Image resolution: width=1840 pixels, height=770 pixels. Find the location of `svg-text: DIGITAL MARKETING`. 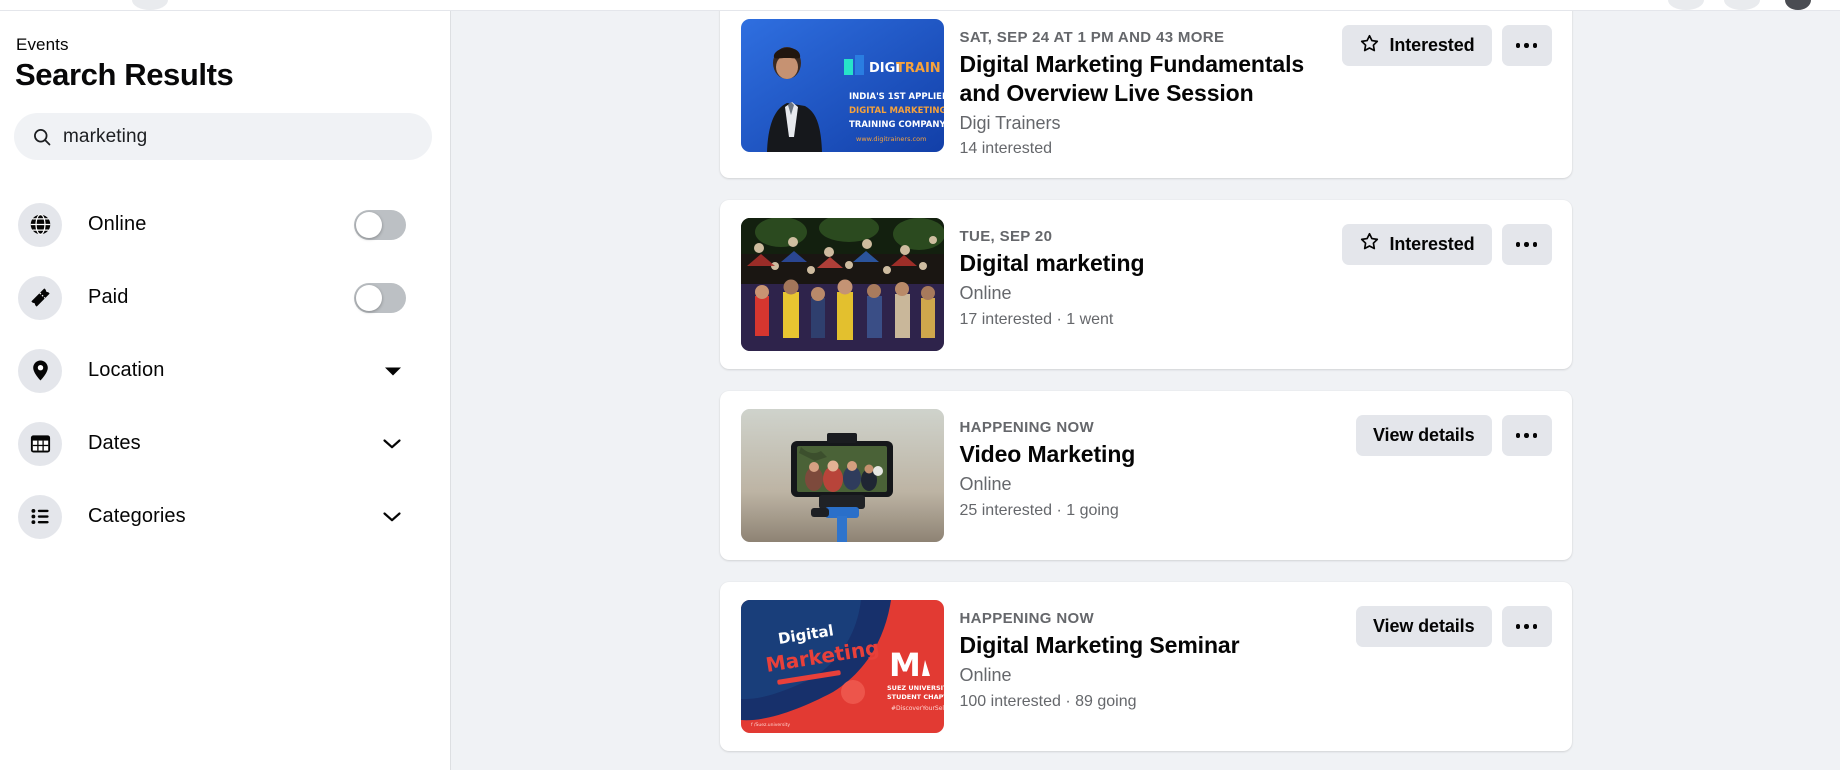

svg-text: DIGITAL MARKETING is located at coordinates (896, 111).